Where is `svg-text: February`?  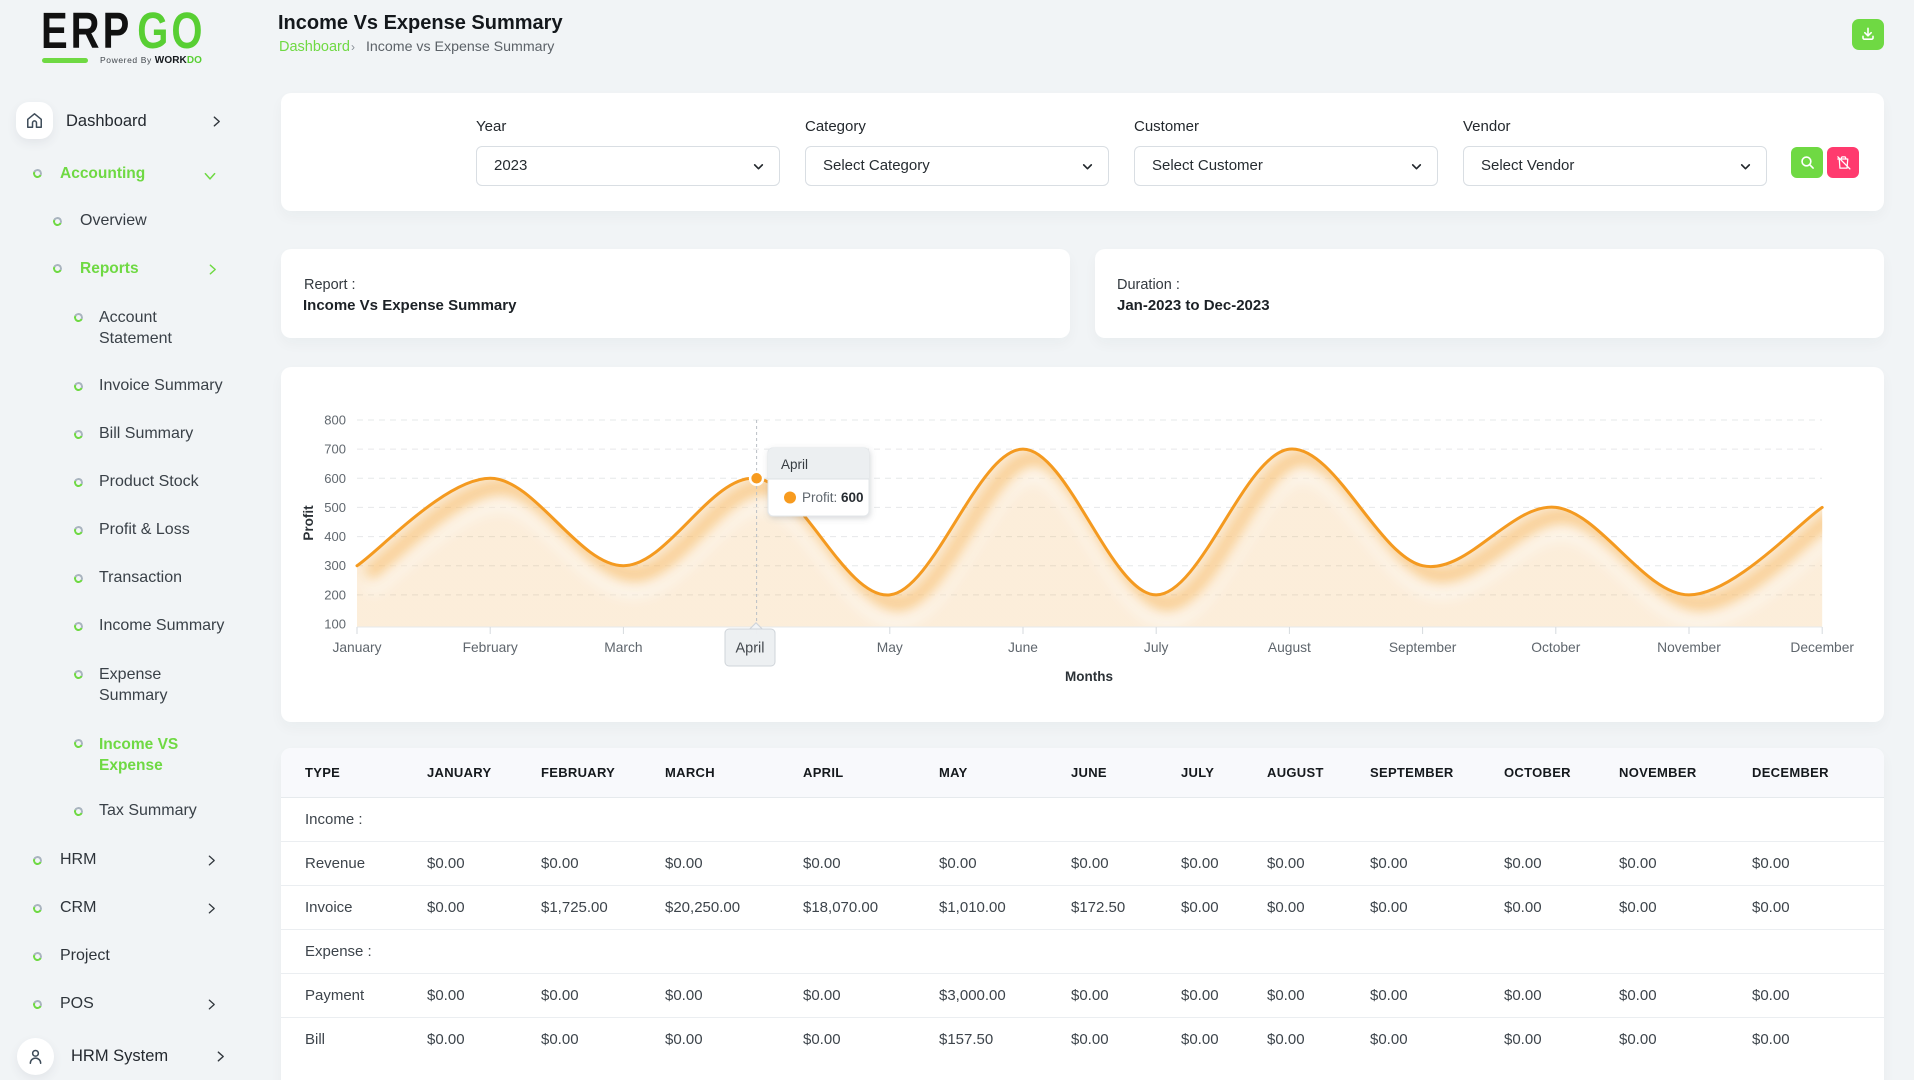 svg-text: February is located at coordinates (490, 647).